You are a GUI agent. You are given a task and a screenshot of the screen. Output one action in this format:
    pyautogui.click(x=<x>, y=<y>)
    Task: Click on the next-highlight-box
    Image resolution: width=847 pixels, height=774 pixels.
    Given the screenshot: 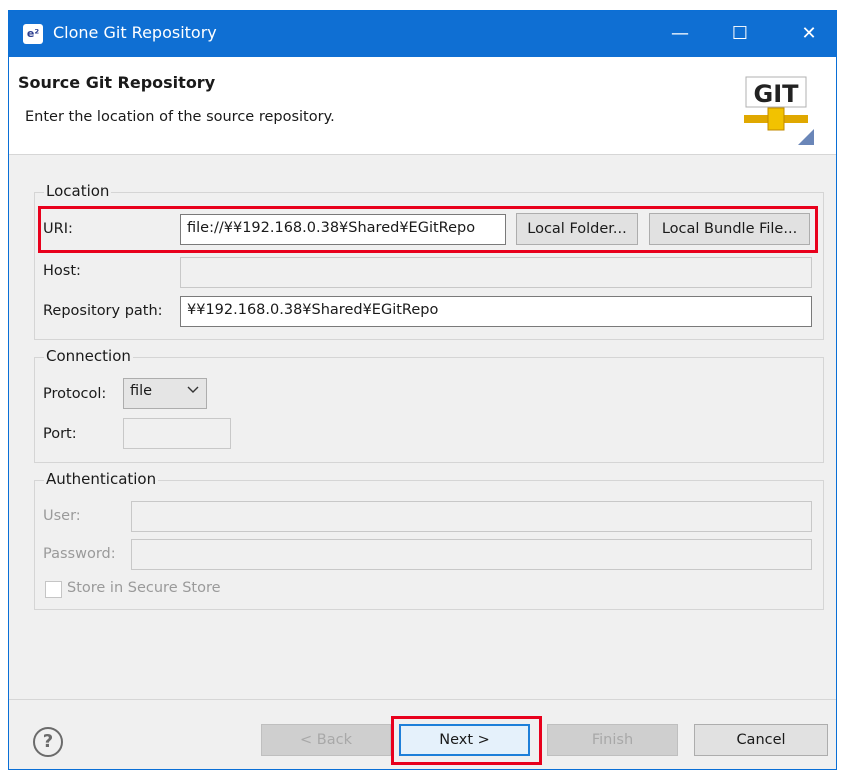 What is the action you would take?
    pyautogui.click(x=466, y=740)
    